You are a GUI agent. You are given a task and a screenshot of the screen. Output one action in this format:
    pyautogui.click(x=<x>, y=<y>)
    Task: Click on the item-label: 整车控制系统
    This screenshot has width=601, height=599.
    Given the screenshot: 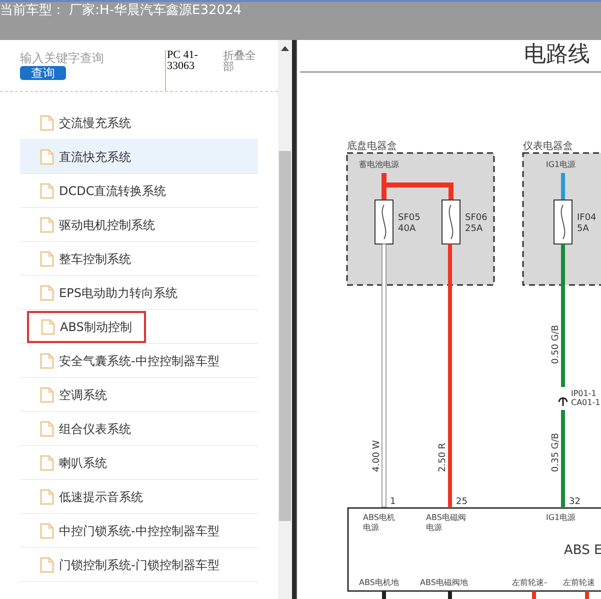 What is the action you would take?
    pyautogui.click(x=85, y=259)
    